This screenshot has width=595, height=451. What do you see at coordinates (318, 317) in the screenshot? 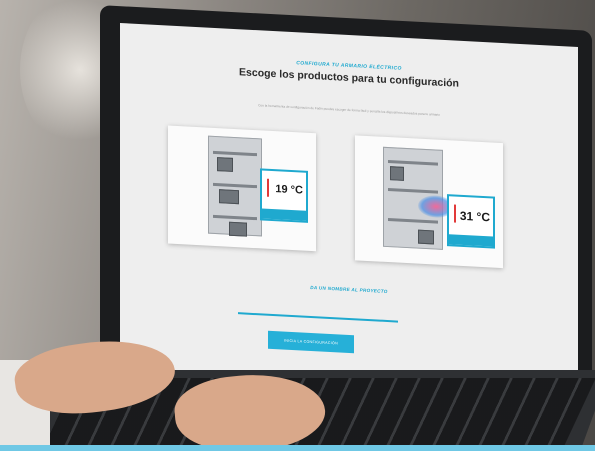
I see `project-name-input` at bounding box center [318, 317].